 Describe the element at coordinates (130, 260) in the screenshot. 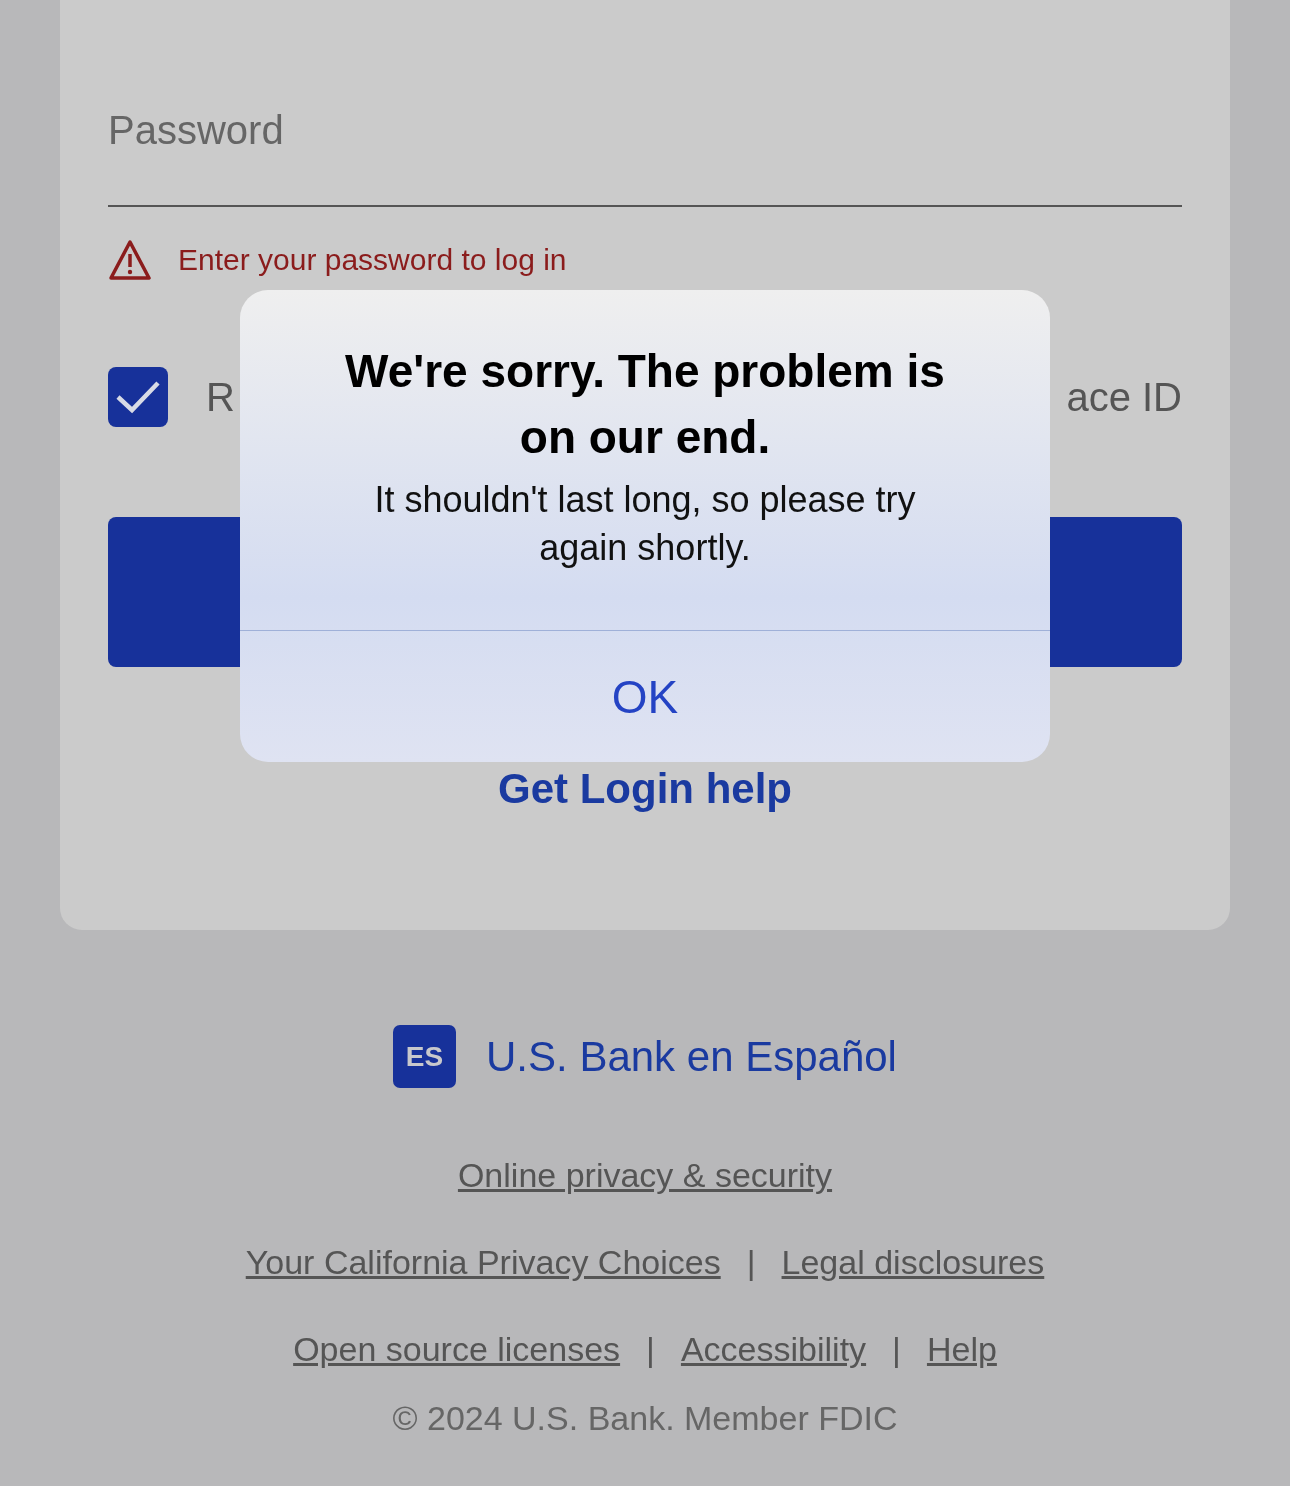

I see `warning-icon` at that location.